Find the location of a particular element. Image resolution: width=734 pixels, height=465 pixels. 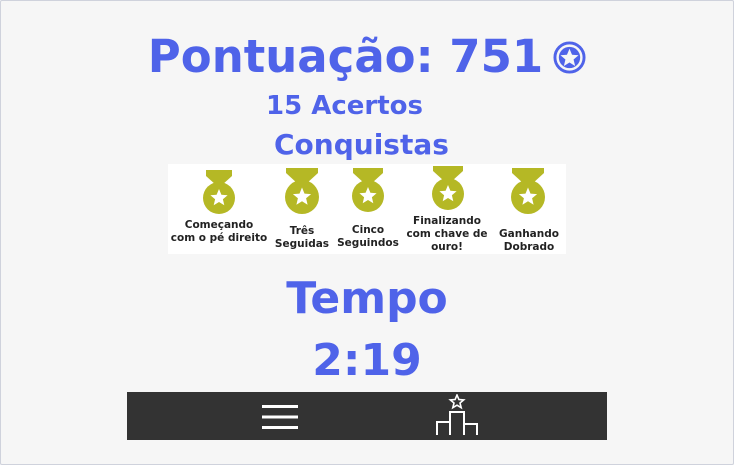

achievement-item: Finalizando com chave de ouro! is located at coordinates (447, 209).